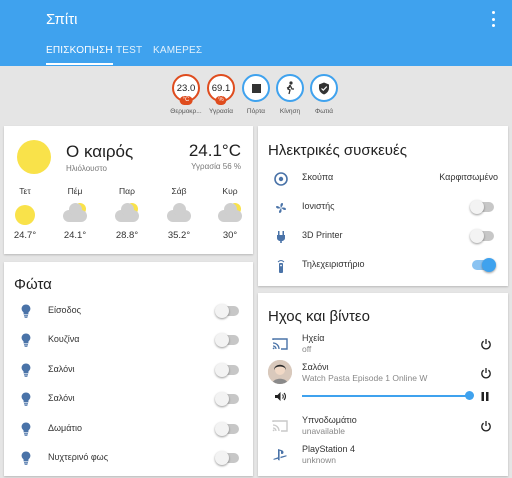 The image size is (512, 478). I want to click on weather-condition: Ηλιόλουστο, so click(86, 168).